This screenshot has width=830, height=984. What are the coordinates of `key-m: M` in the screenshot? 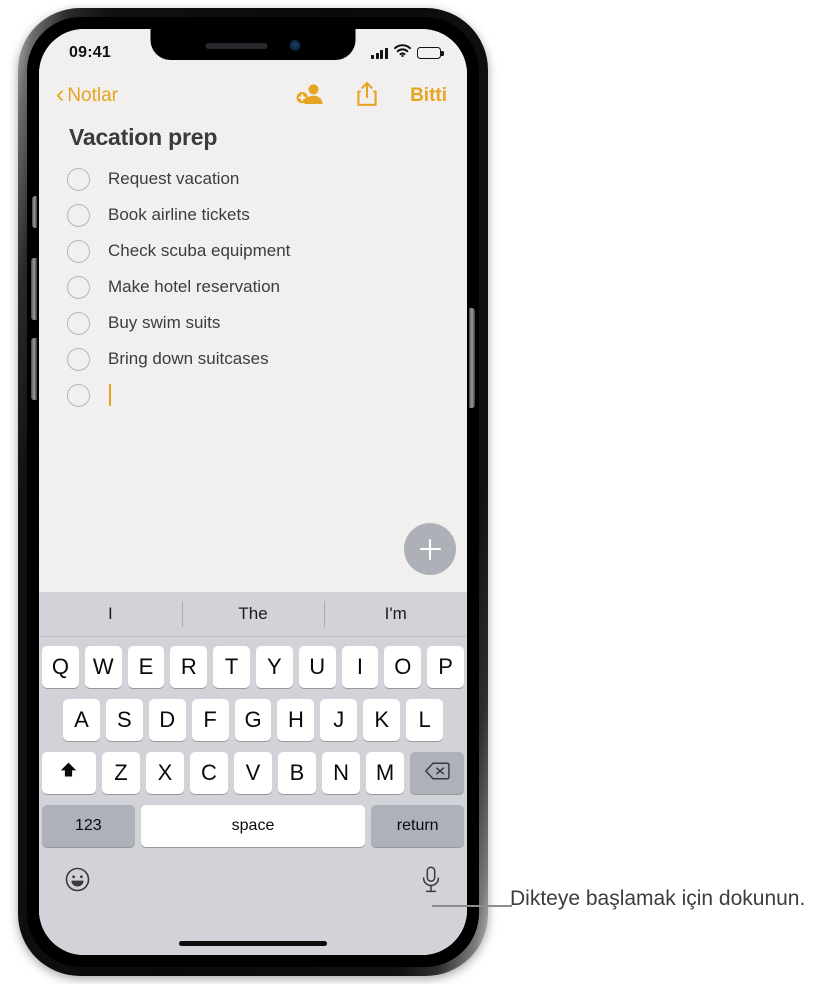 It's located at (385, 773).